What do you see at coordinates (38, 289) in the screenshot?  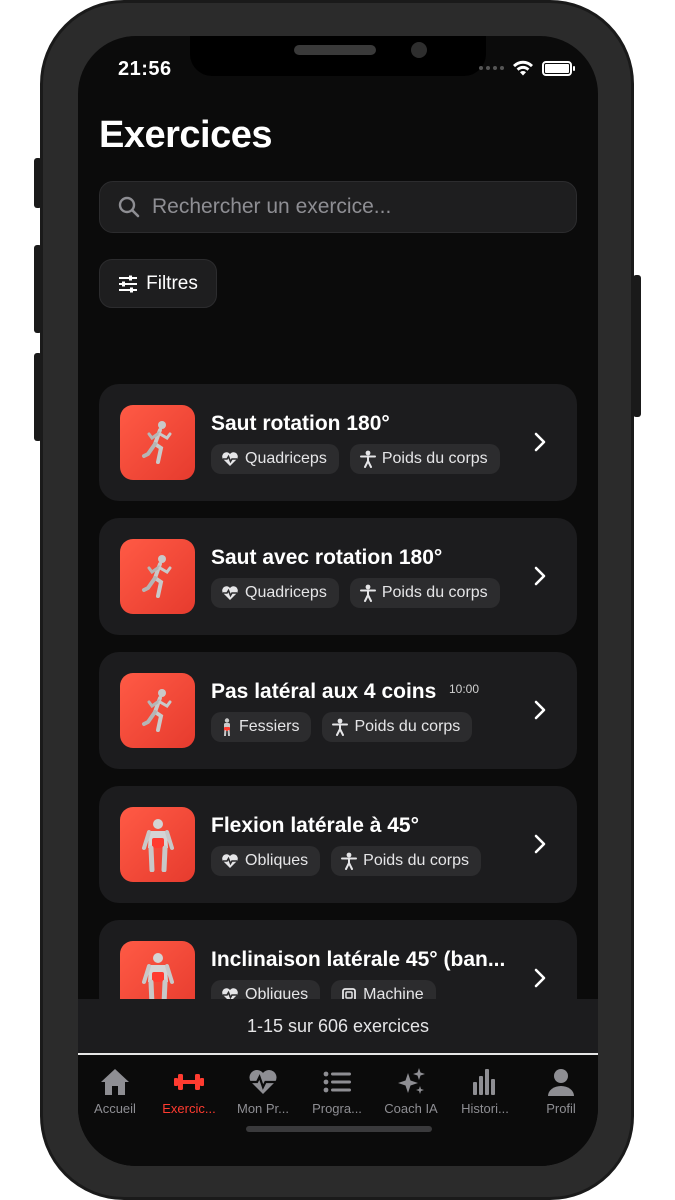 I see `volume-up-button` at bounding box center [38, 289].